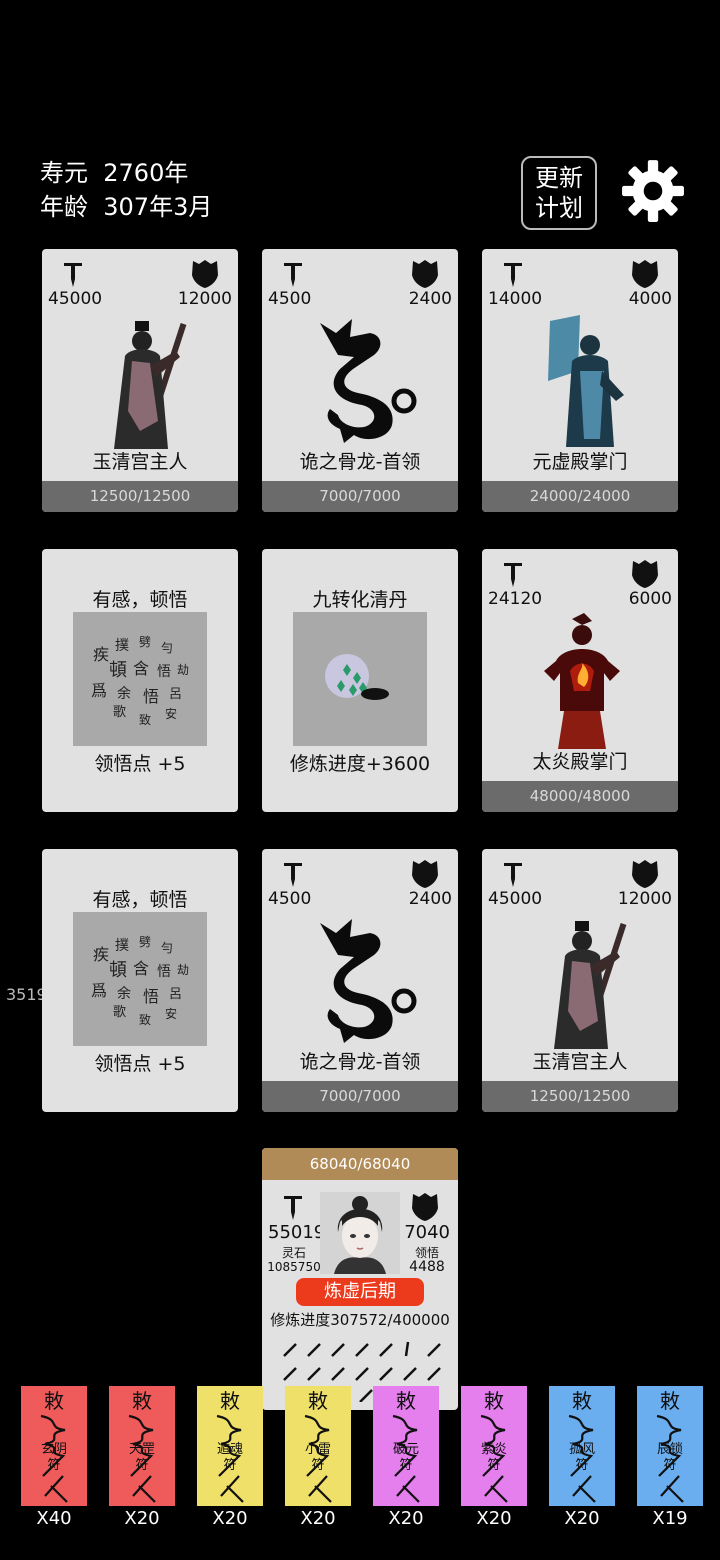  I want to click on insight-calligraphy-image: 疾撲劈勻頓含悟劫爲余悟呂歌致安, so click(140, 679).